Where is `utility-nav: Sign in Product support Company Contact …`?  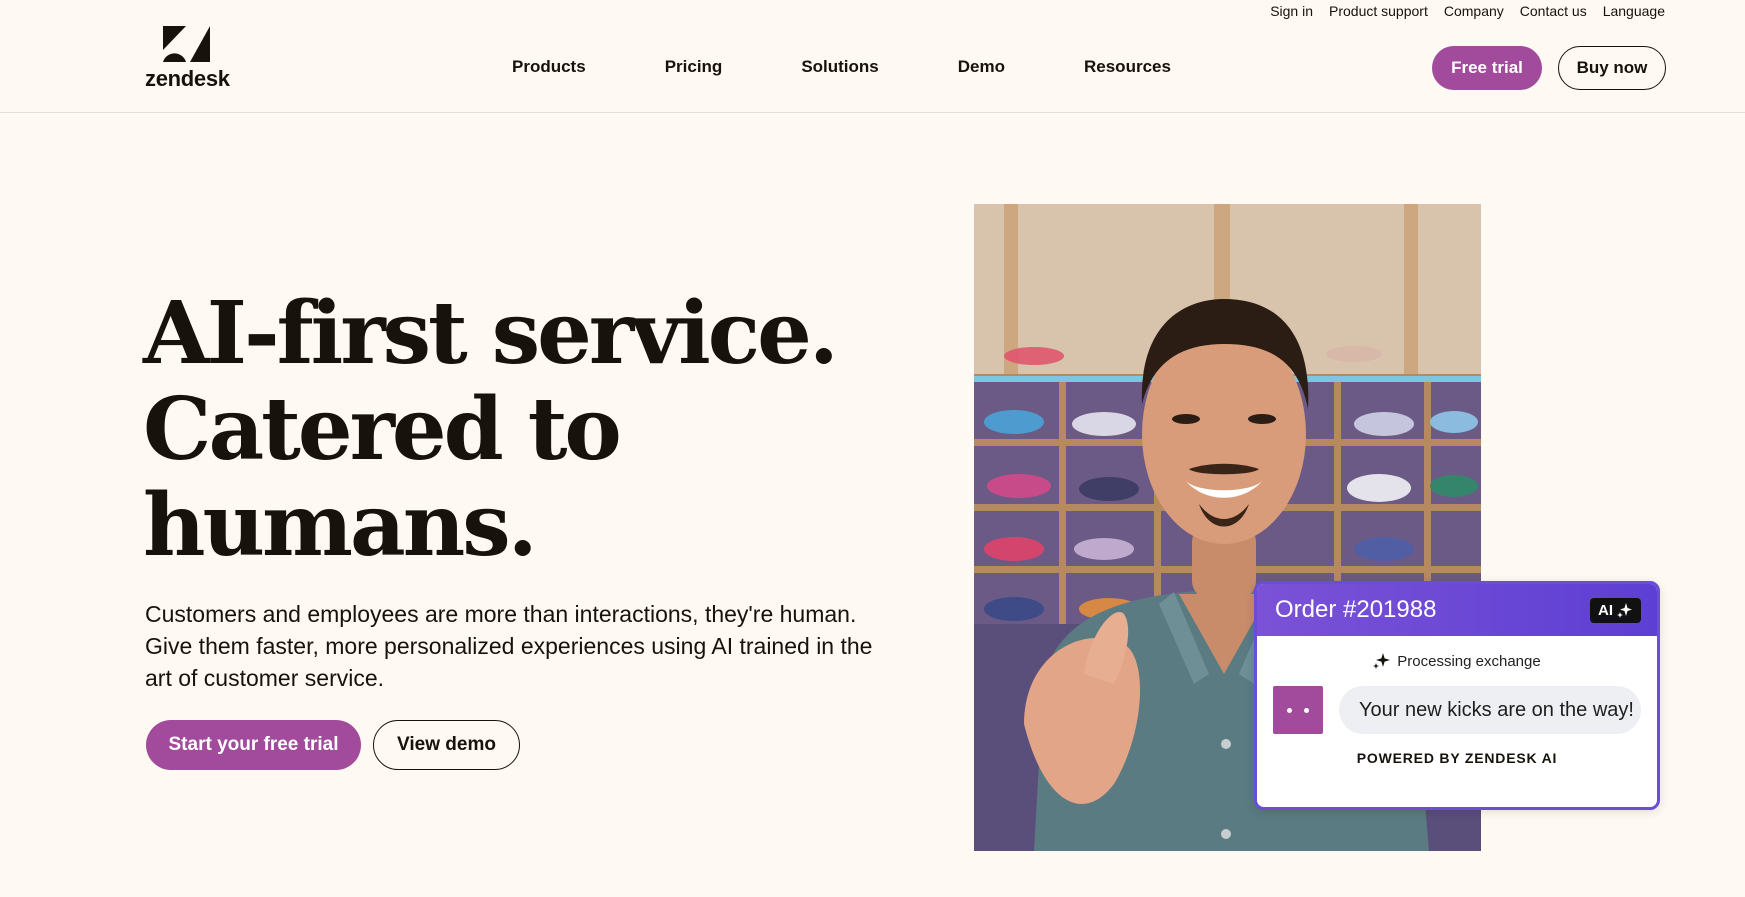
utility-nav: Sign in Product support Company Contact … is located at coordinates (1467, 11).